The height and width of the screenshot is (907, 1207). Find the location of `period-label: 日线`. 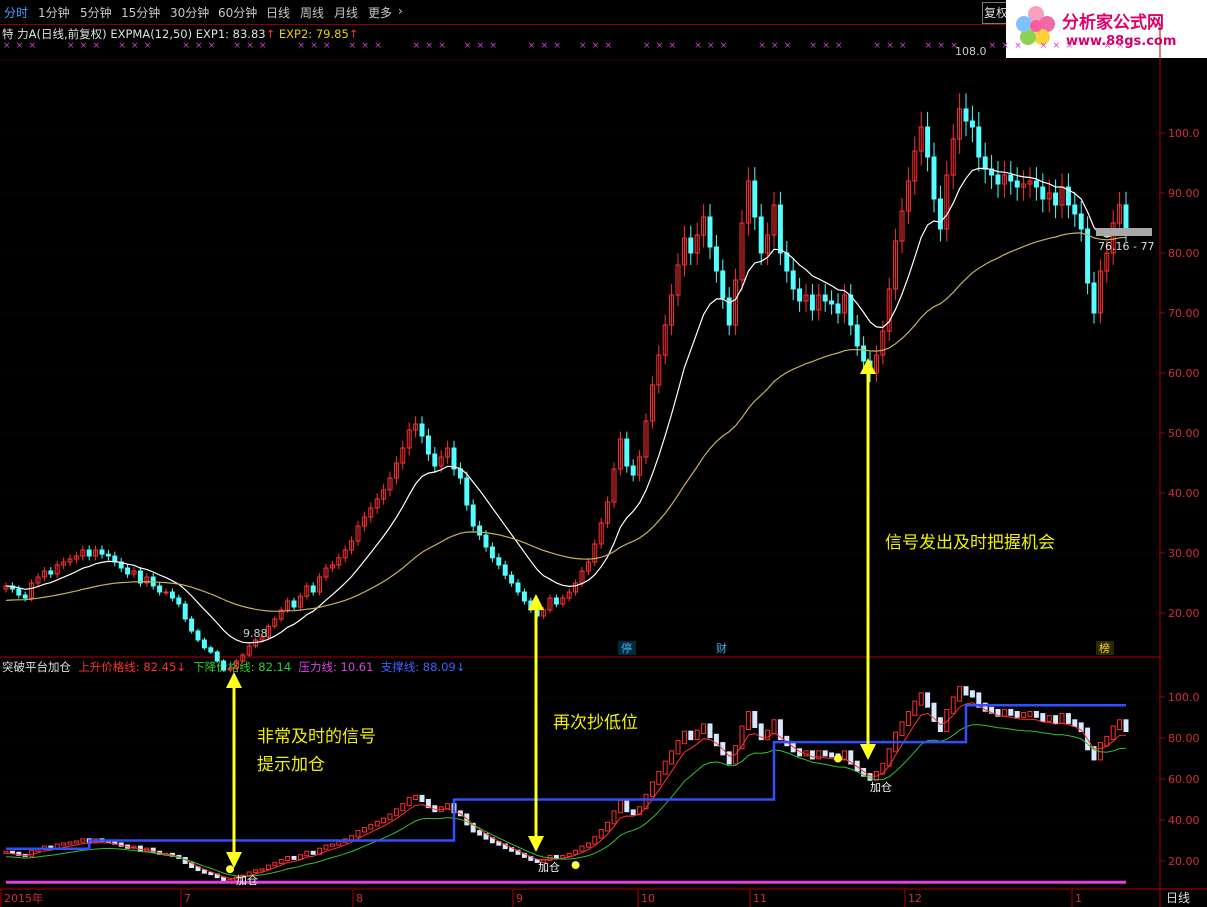

period-label: 日线 is located at coordinates (1178, 898).